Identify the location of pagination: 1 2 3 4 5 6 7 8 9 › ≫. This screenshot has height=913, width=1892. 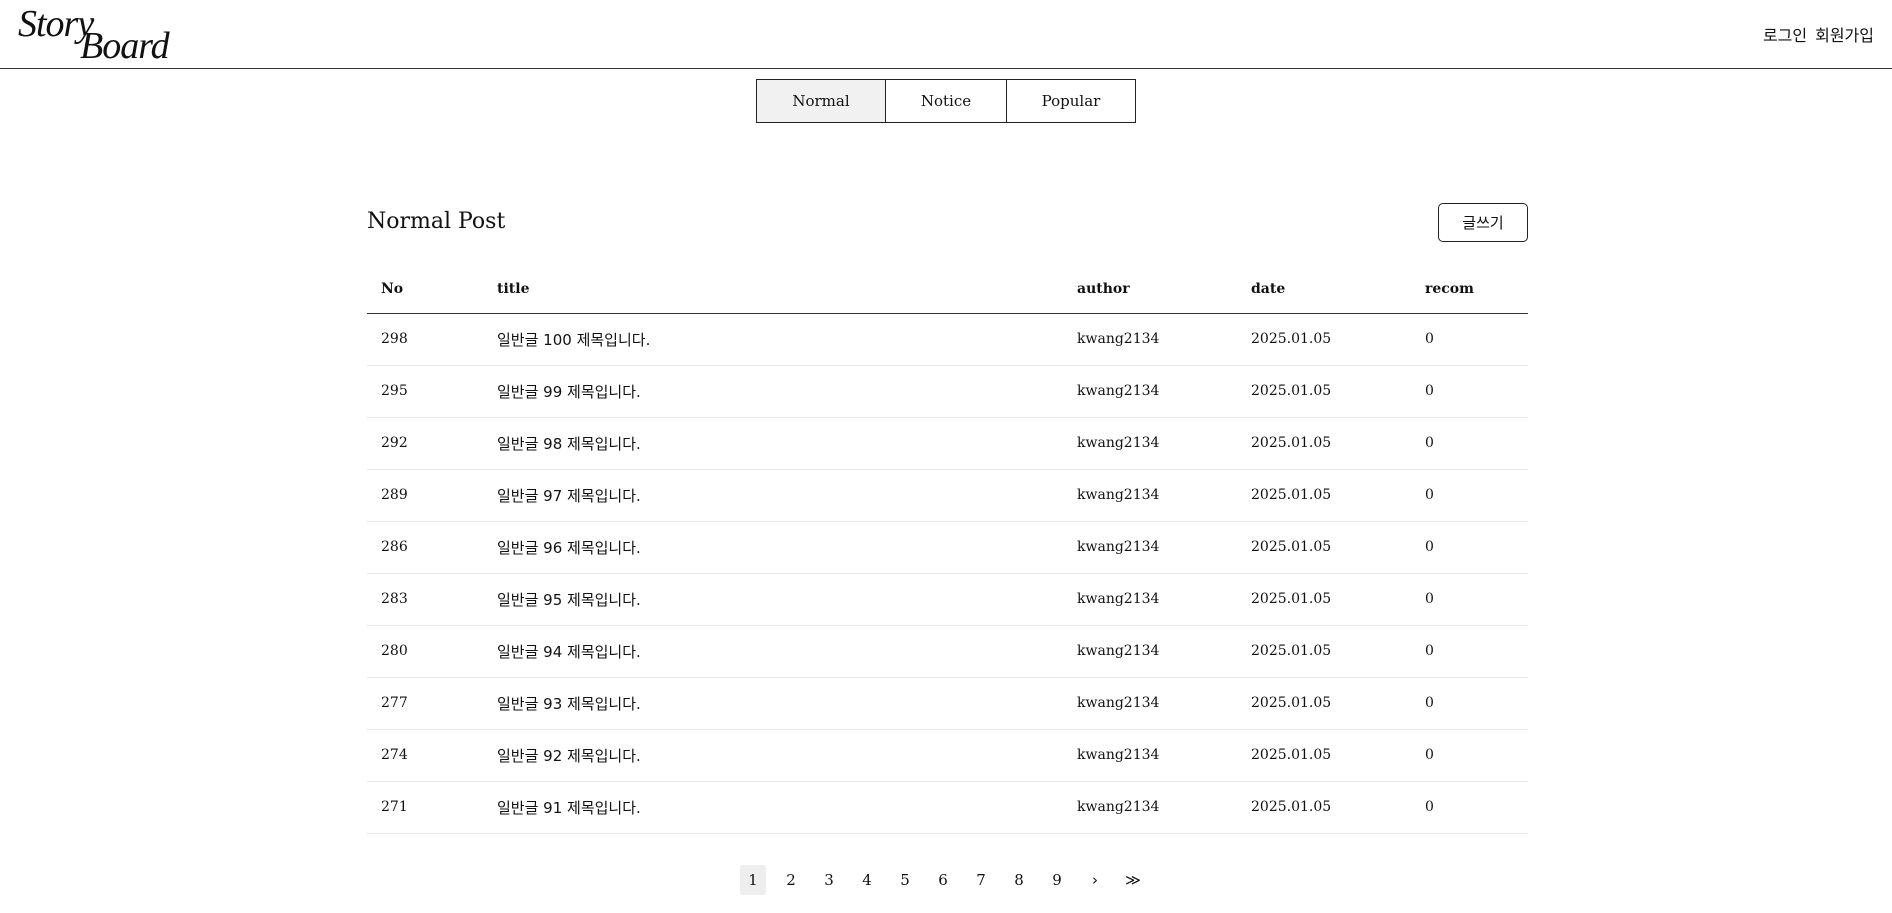
(949, 880).